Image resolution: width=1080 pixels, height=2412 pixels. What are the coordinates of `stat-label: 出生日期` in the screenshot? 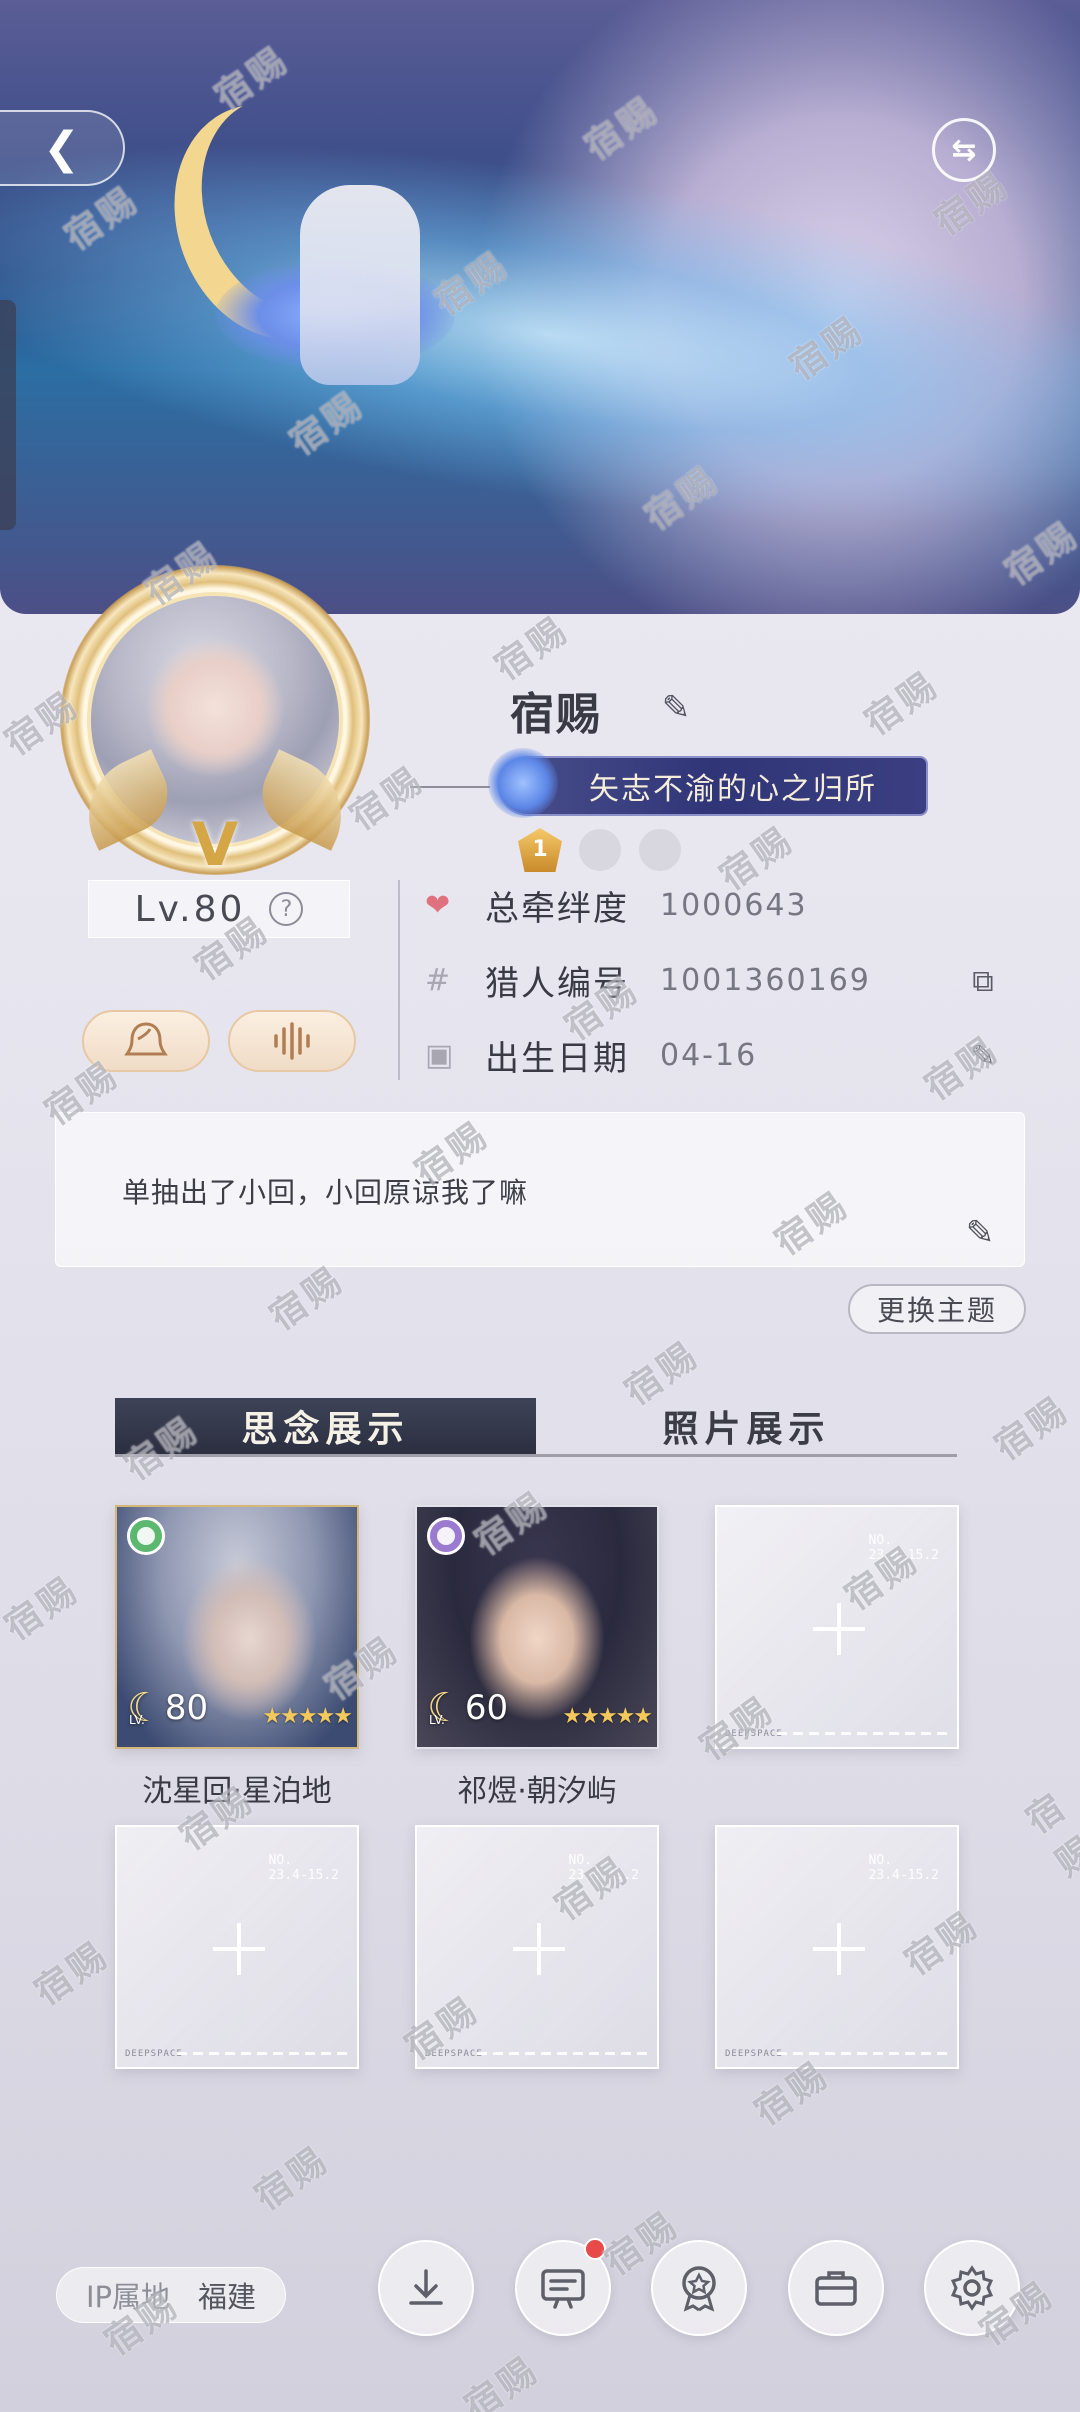 It's located at (557, 1058).